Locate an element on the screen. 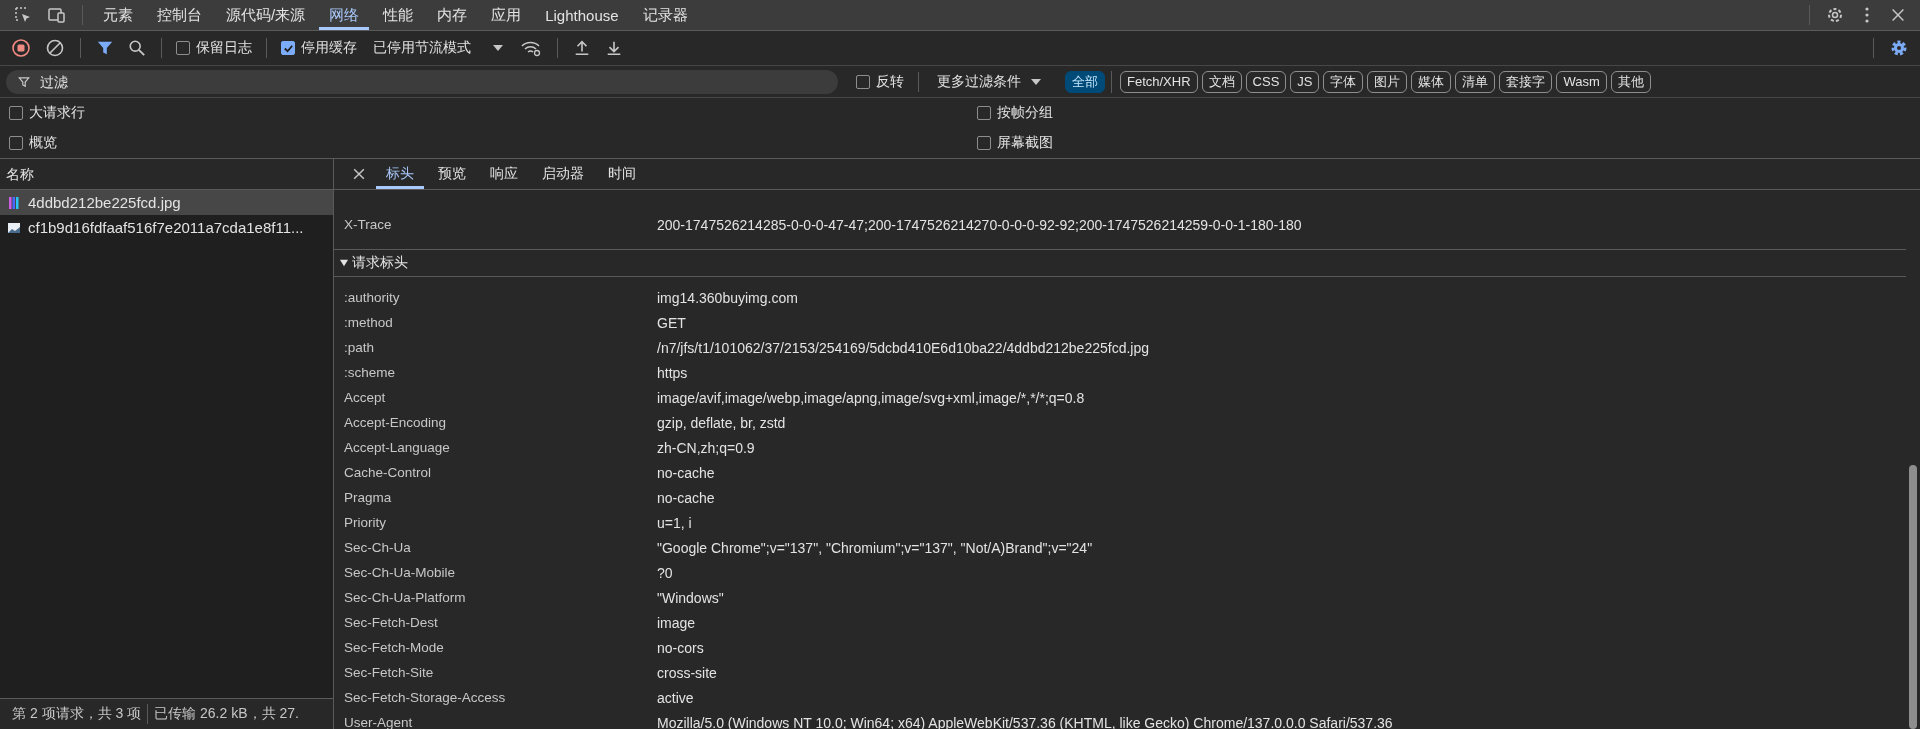  panel-tab: 元素 is located at coordinates (118, 15).